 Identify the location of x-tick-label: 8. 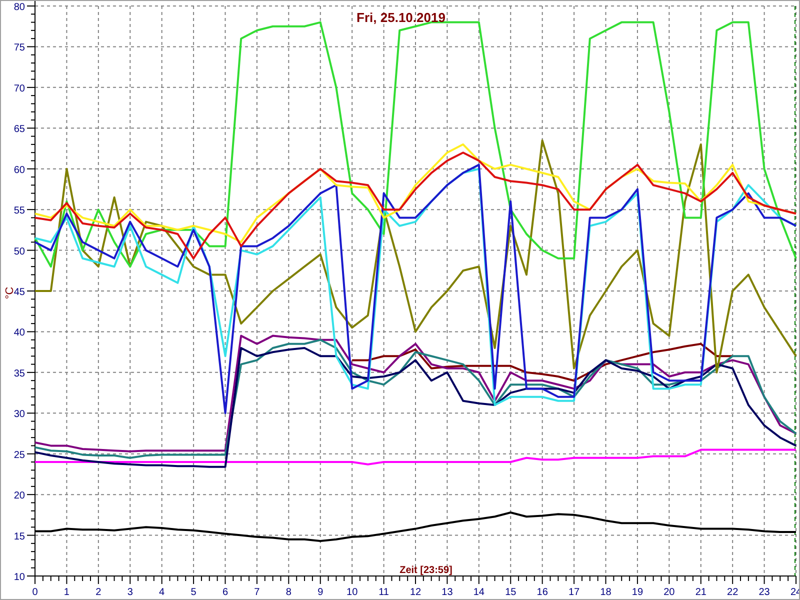
(289, 592).